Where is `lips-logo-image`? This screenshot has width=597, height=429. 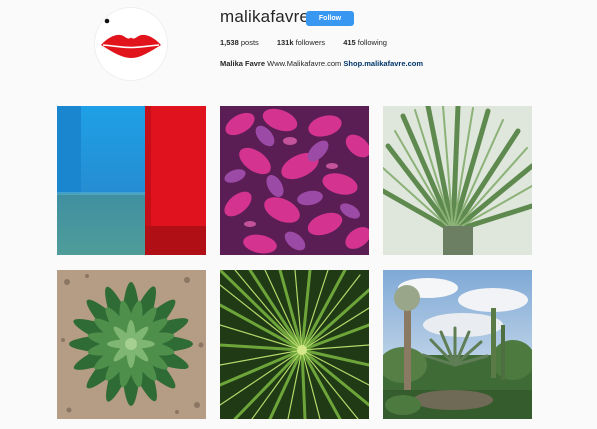 lips-logo-image is located at coordinates (131, 44).